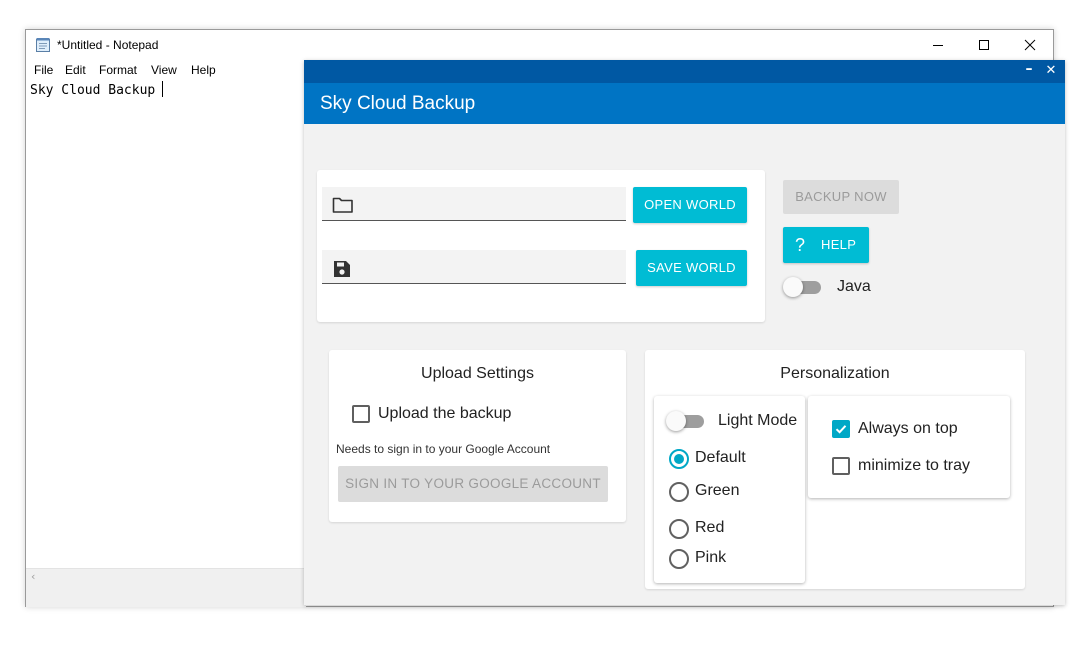  I want to click on light-mode-toggle, so click(686, 421).